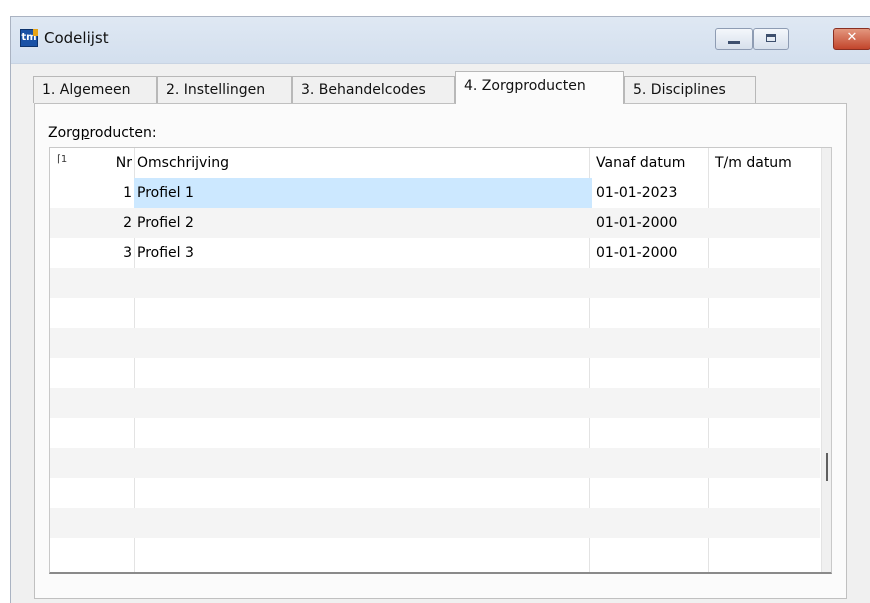  Describe the element at coordinates (826, 360) in the screenshot. I see `vertical-scrollbar` at that location.